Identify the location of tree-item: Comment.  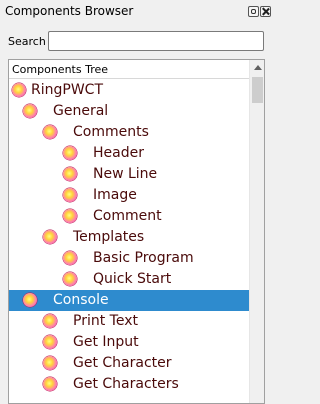
(129, 216).